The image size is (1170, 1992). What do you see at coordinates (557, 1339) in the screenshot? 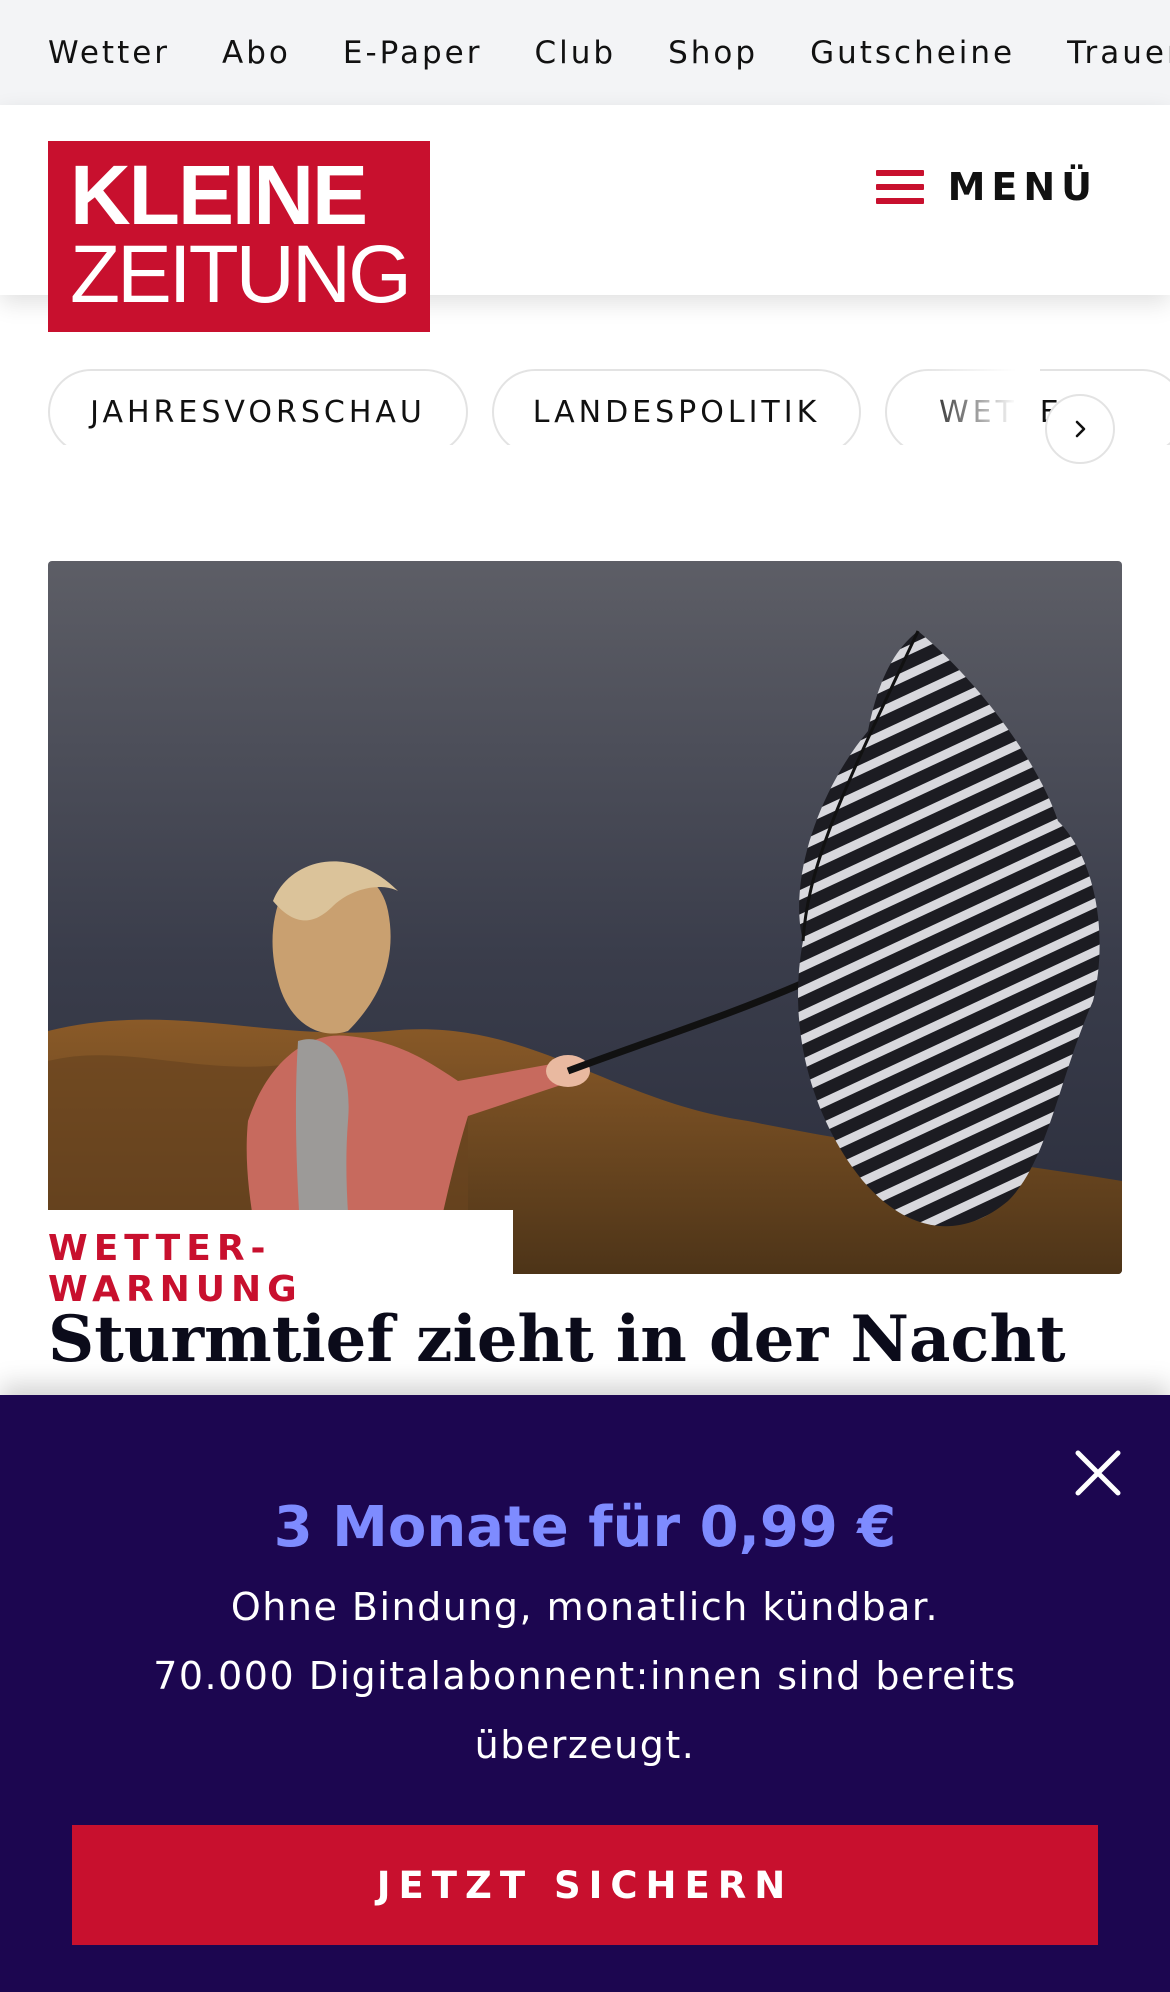
I see `article-headline: Sturmtief zieht in der Nacht` at bounding box center [557, 1339].